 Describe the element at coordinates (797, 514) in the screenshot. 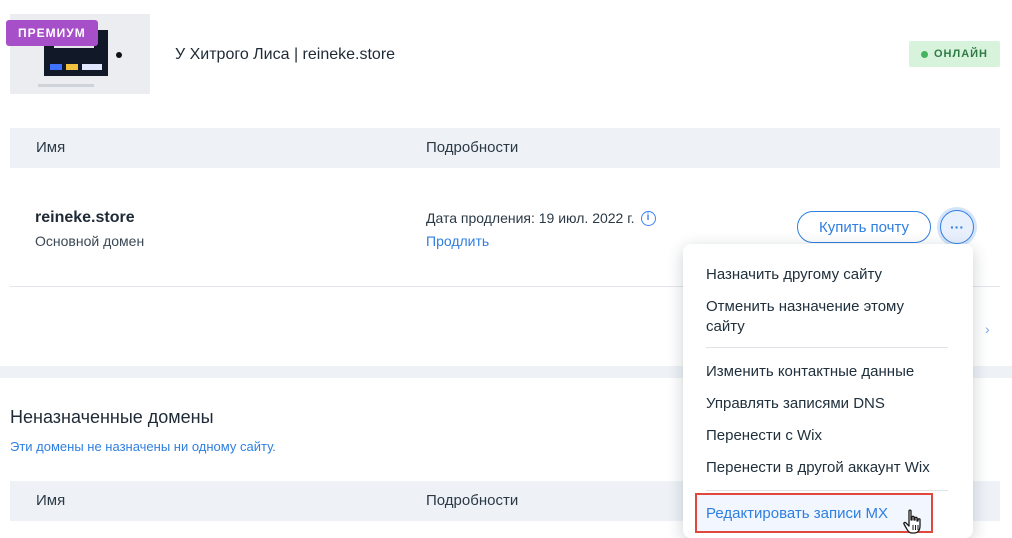

I see `menu-item-edit-mx: Редактировать записи MX` at that location.